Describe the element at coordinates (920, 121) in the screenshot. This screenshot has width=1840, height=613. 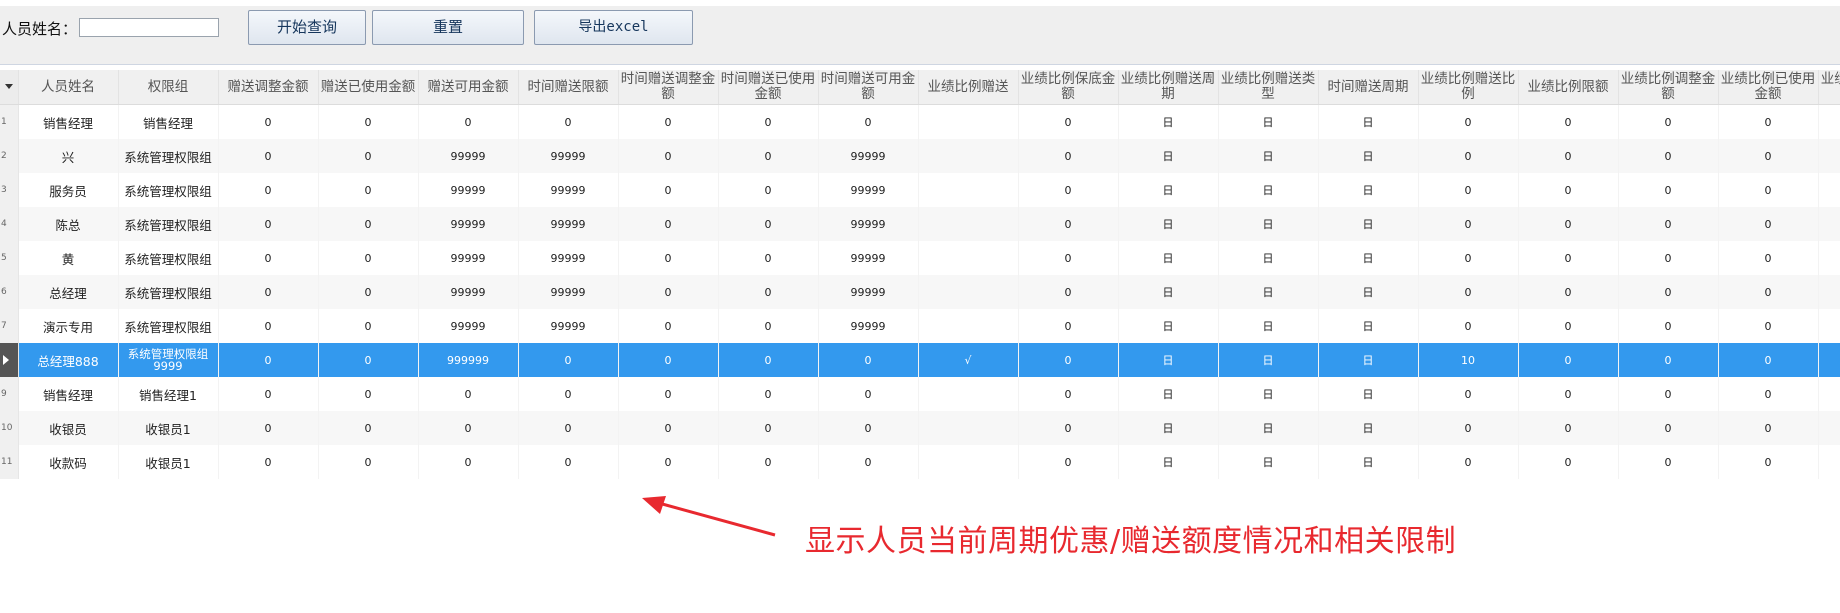
I see `table-row: 1 销售经理 销售经理 0 0 0 0 0 0 0 0 日日日 0 0 0 0` at that location.